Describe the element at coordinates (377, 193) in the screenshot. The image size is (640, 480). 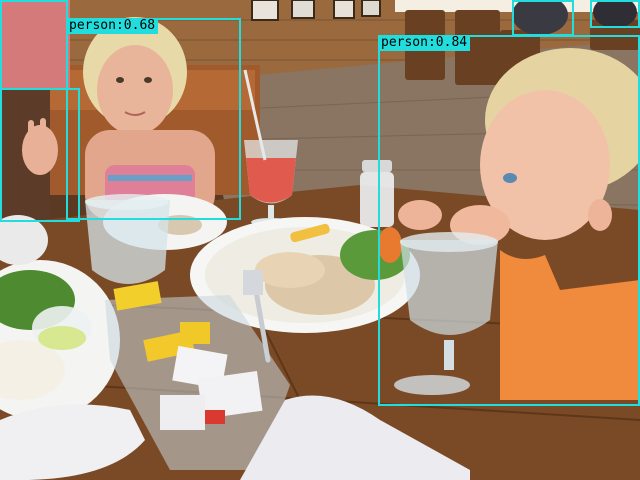
I see `salt-shaker` at that location.